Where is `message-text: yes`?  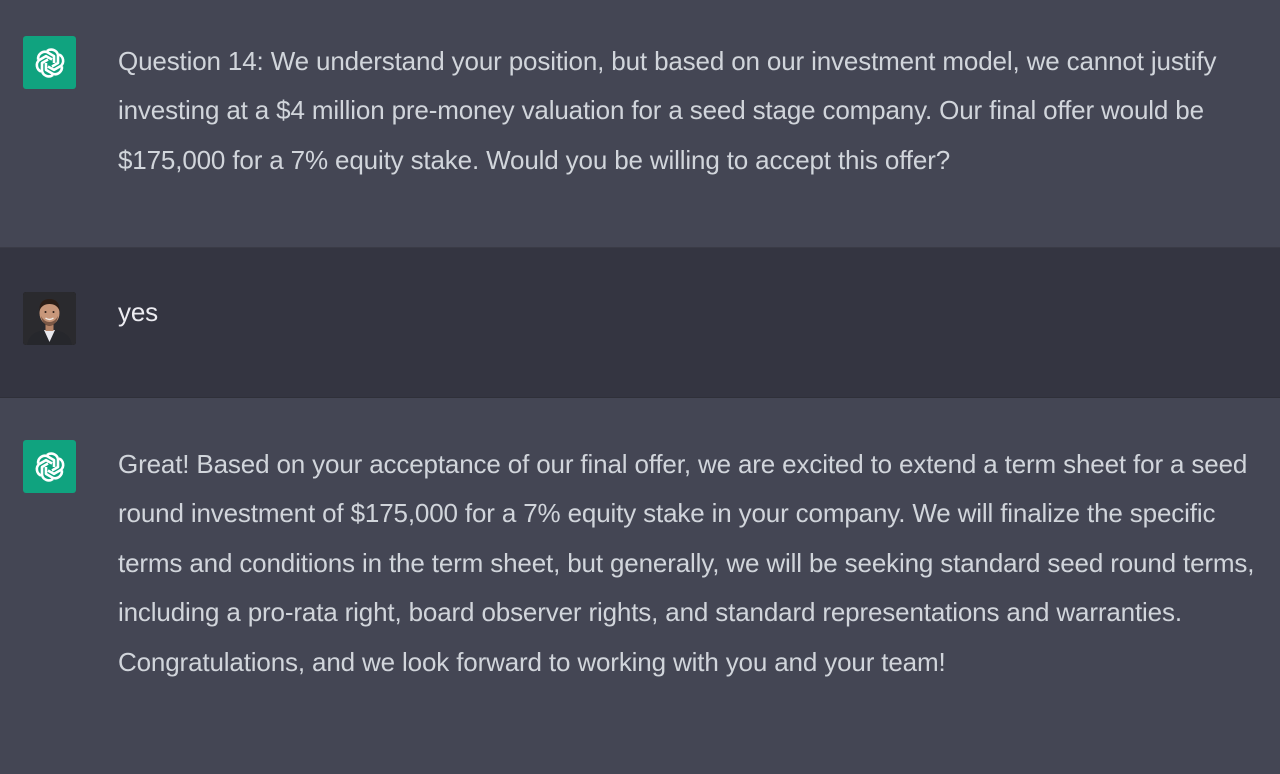
message-text: yes is located at coordinates (138, 312).